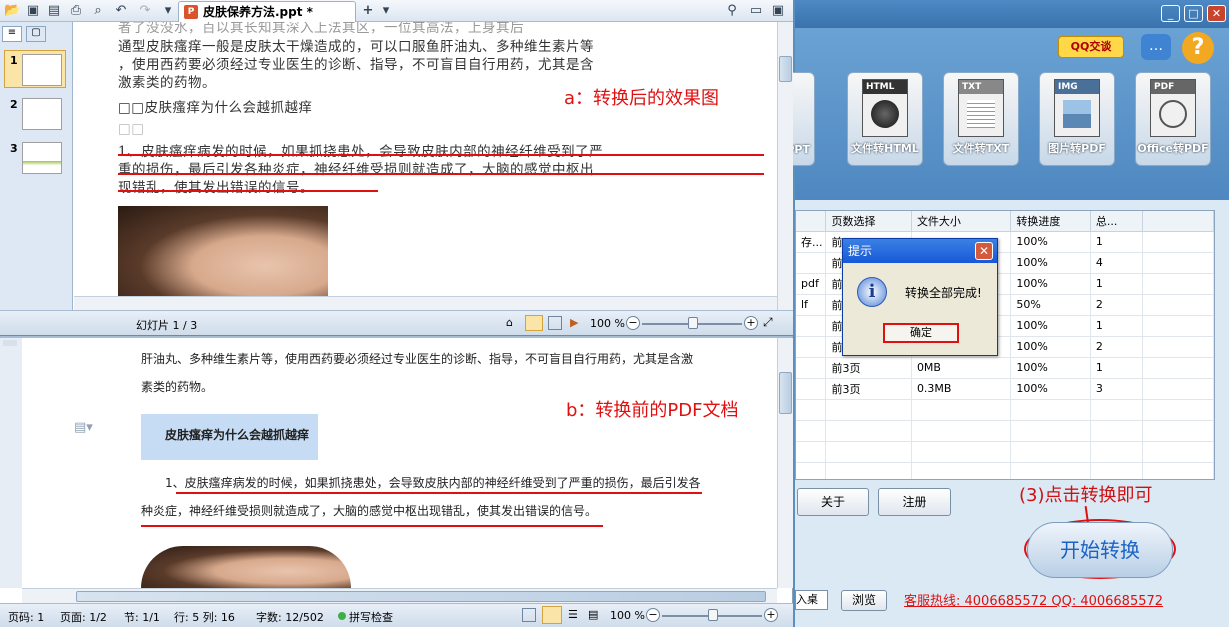  Describe the element at coordinates (36, 34) in the screenshot. I see `slides-tab-icon: ▢` at that location.